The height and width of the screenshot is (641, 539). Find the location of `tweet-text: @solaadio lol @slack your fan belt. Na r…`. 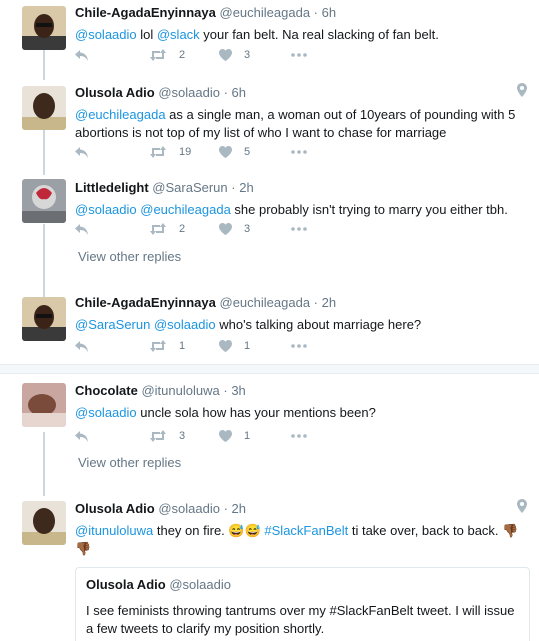

tweet-text: @solaadio lol @slack your fan belt. Na r… is located at coordinates (300, 35).